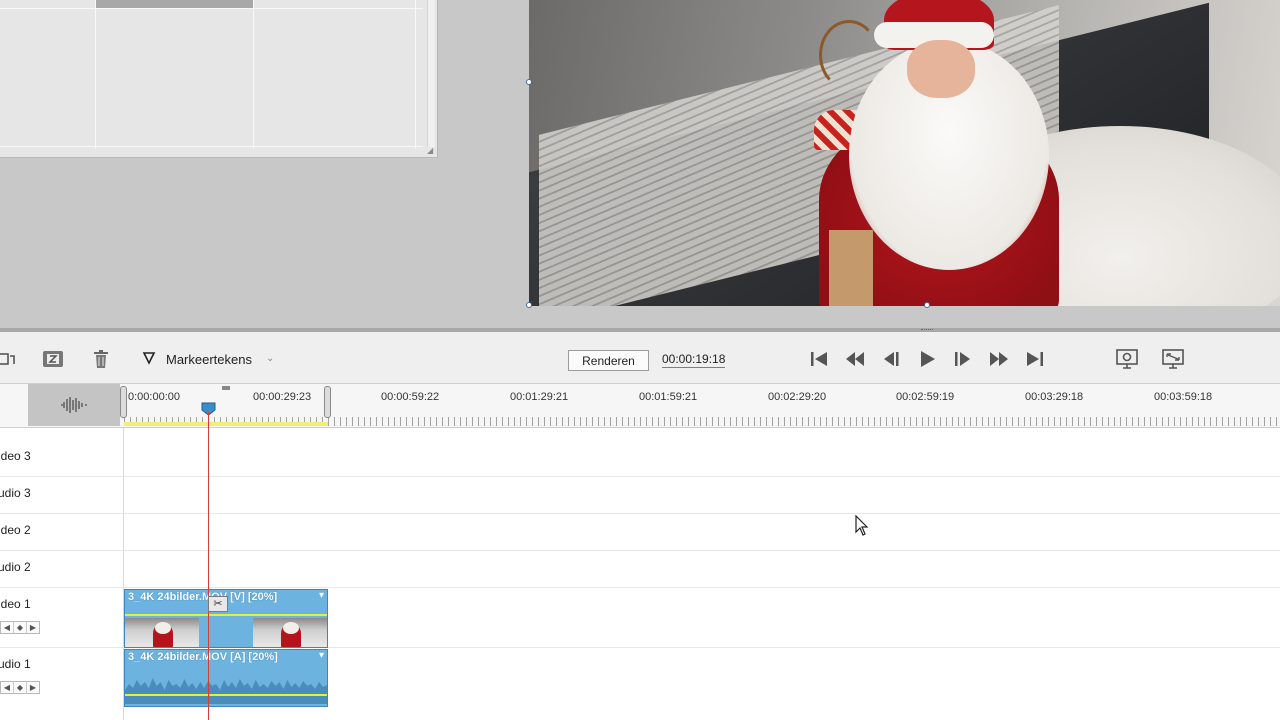  I want to click on audio-waveform, so click(226, 691).